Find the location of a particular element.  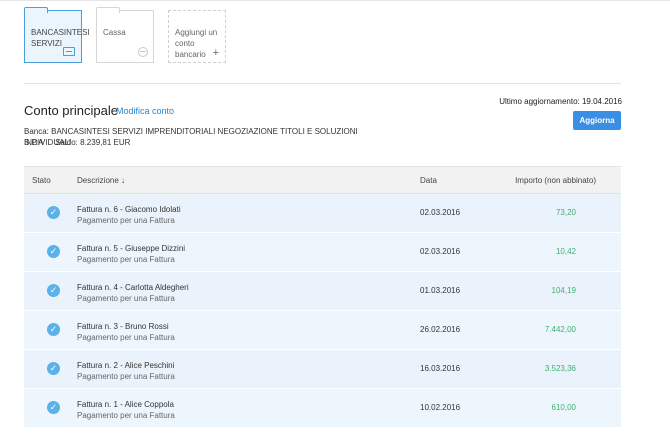

invoice-title: Fattura n. 1 - Alice Coppola is located at coordinates (125, 404).